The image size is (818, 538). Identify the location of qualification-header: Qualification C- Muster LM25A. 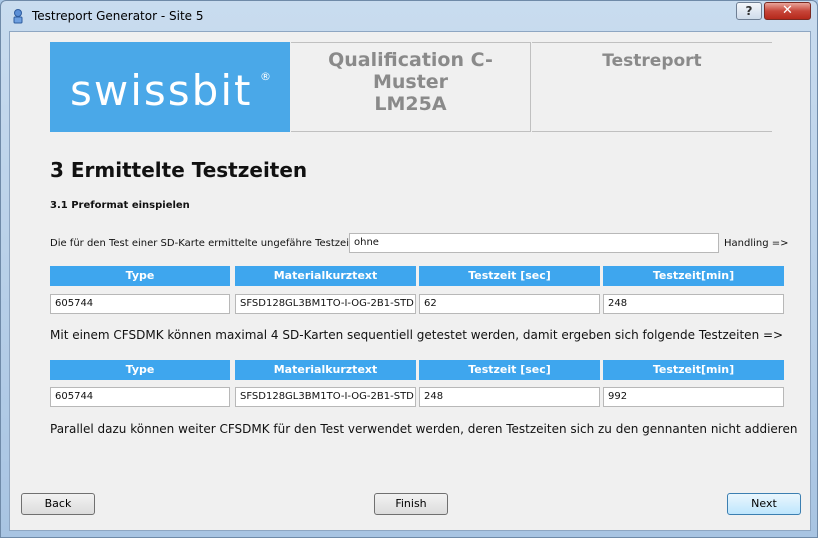
(411, 87).